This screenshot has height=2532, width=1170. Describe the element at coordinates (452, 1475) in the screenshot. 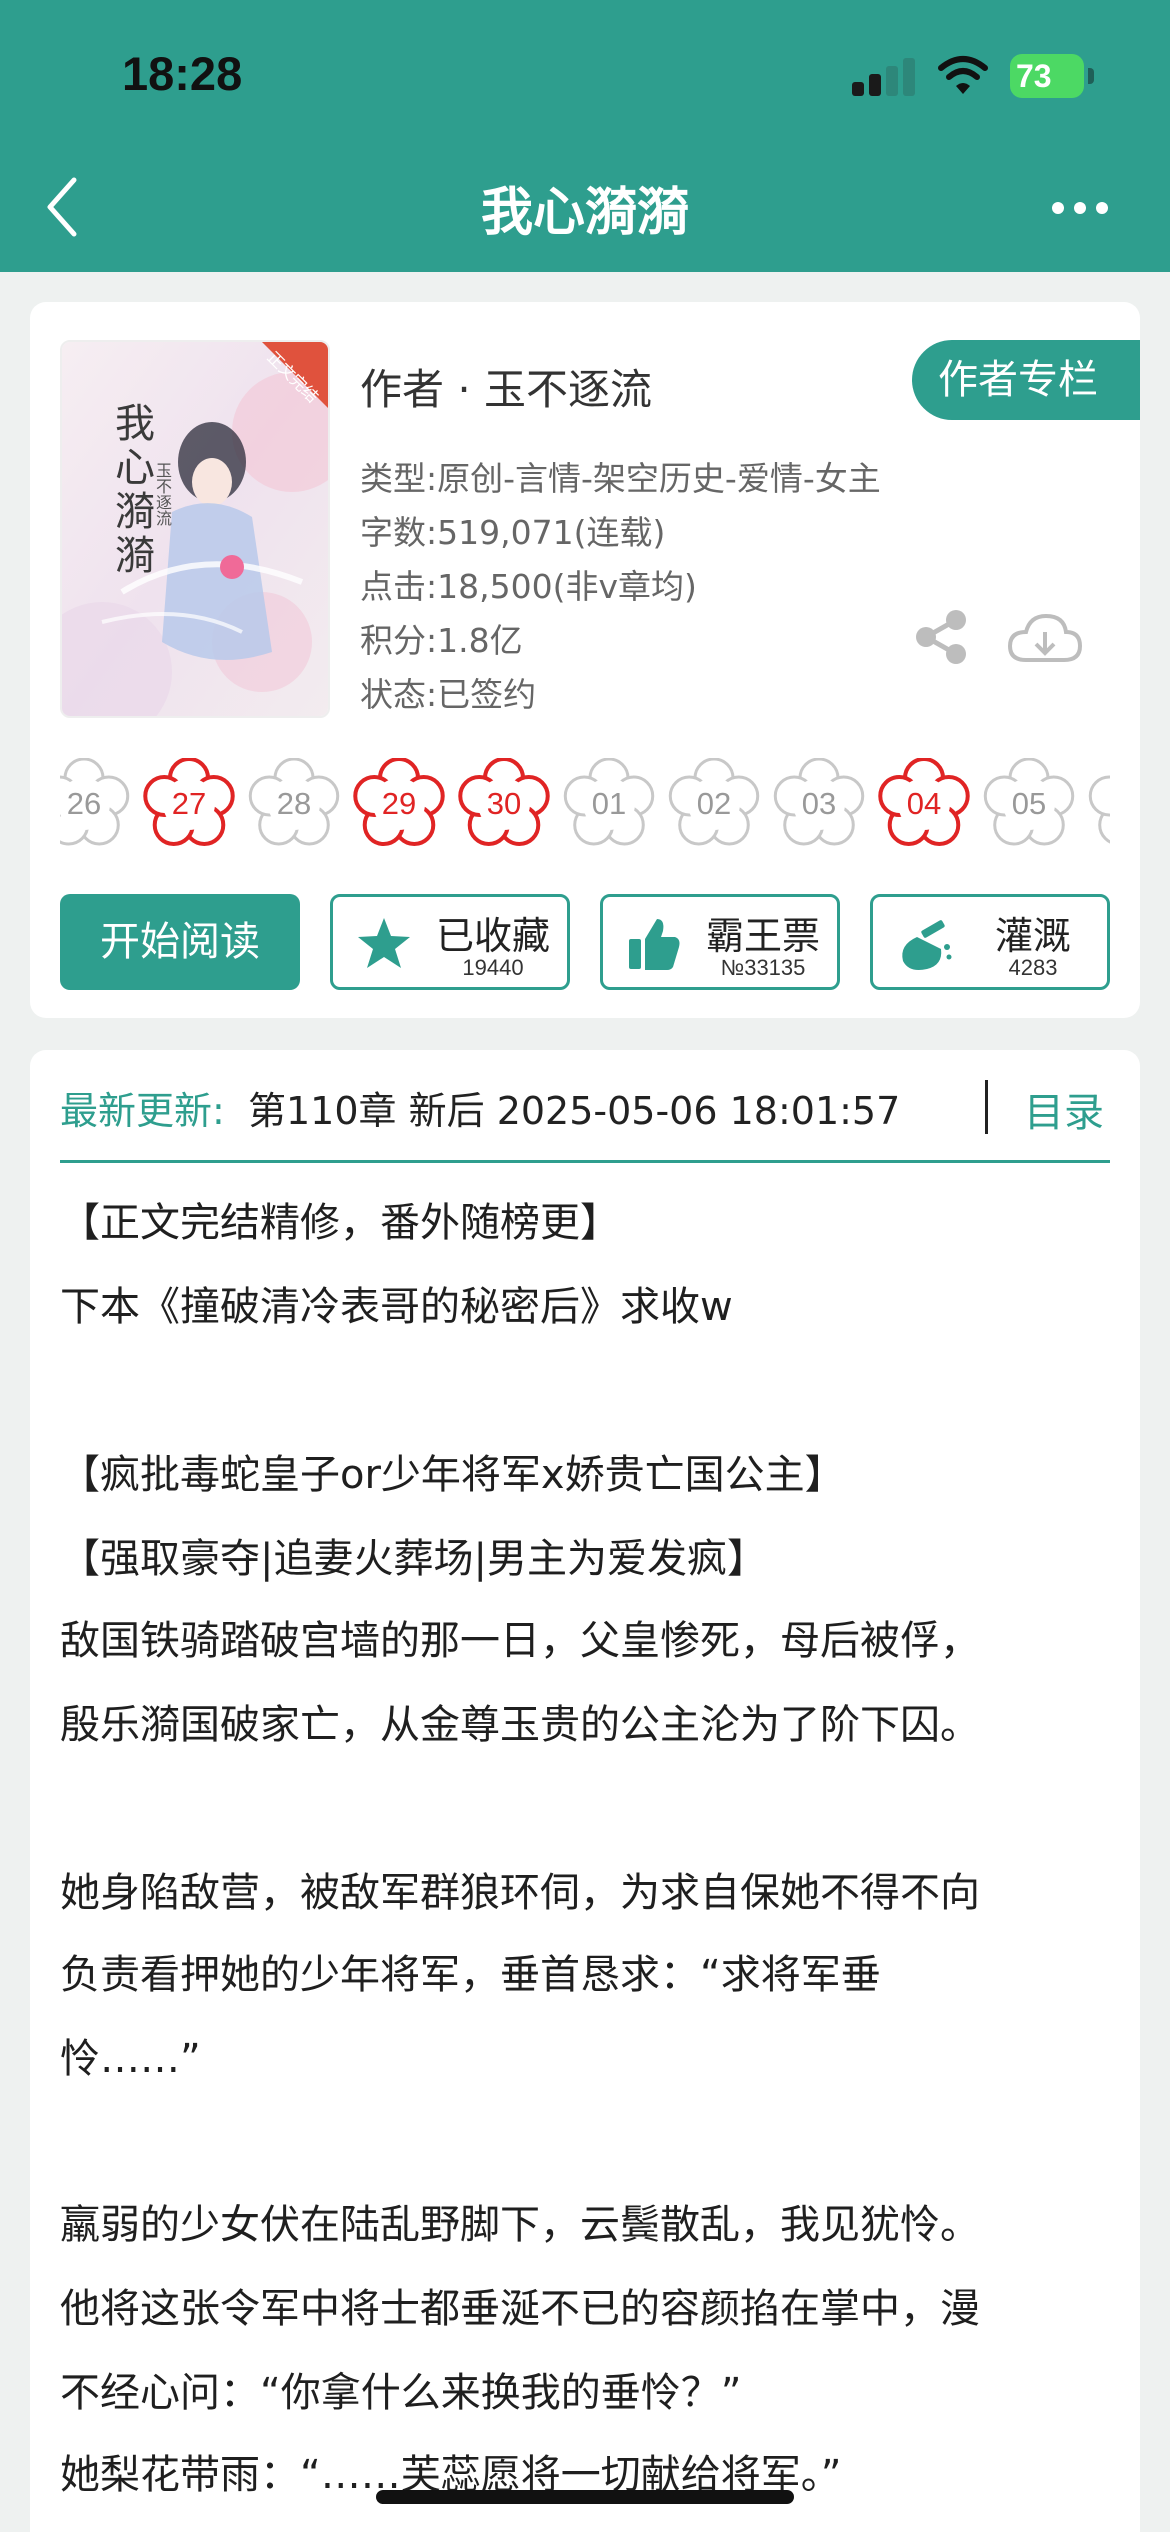

I see `intro-line: 【疯批毒蛇皇子or少年将军x娇贵亡国公主】` at that location.